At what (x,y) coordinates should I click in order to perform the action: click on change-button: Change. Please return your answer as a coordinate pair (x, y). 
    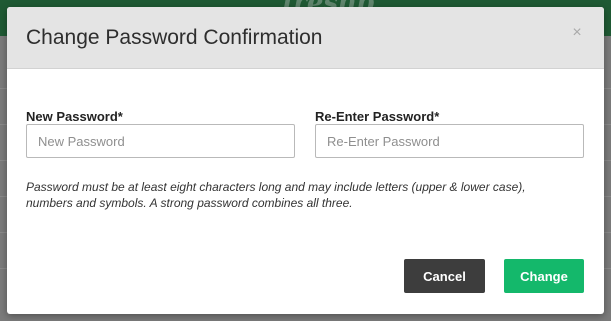
    Looking at the image, I should click on (544, 276).